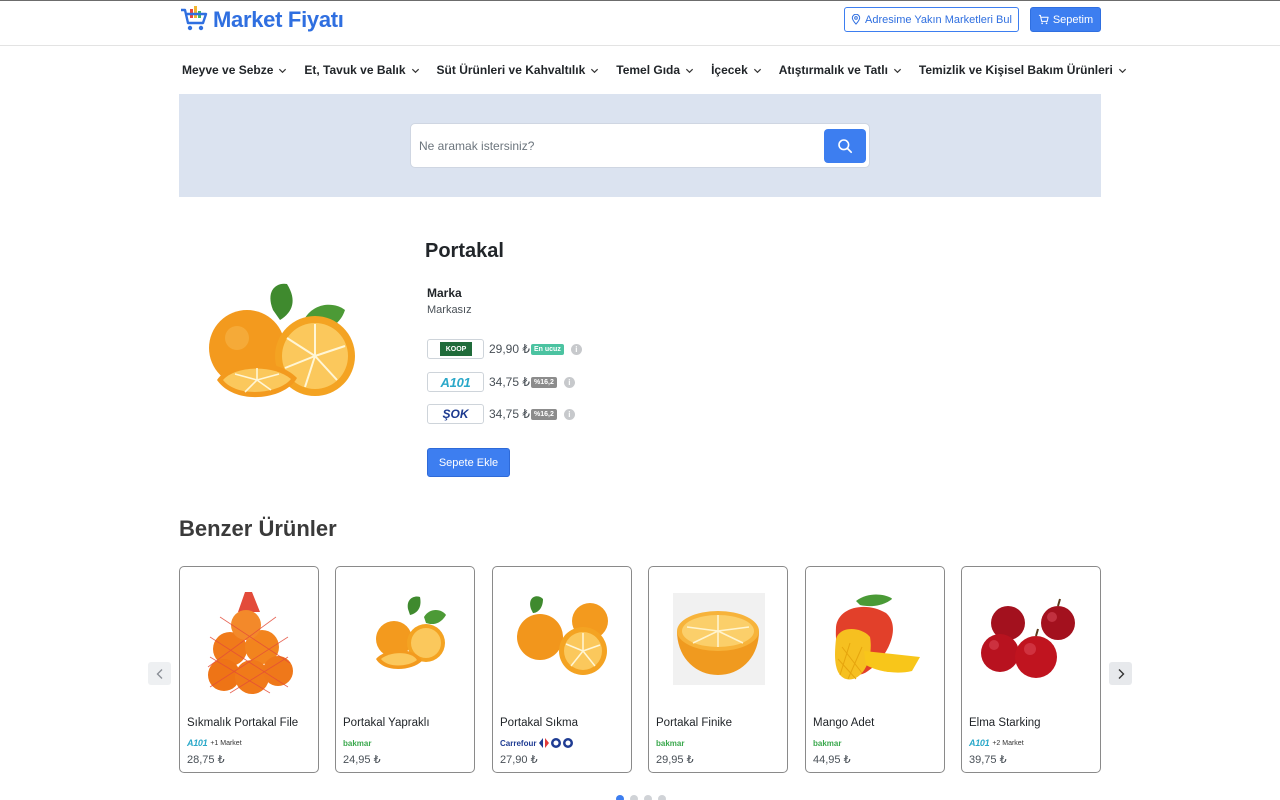 This screenshot has height=800, width=1280. I want to click on cart-button: Sepetim, so click(1065, 19).